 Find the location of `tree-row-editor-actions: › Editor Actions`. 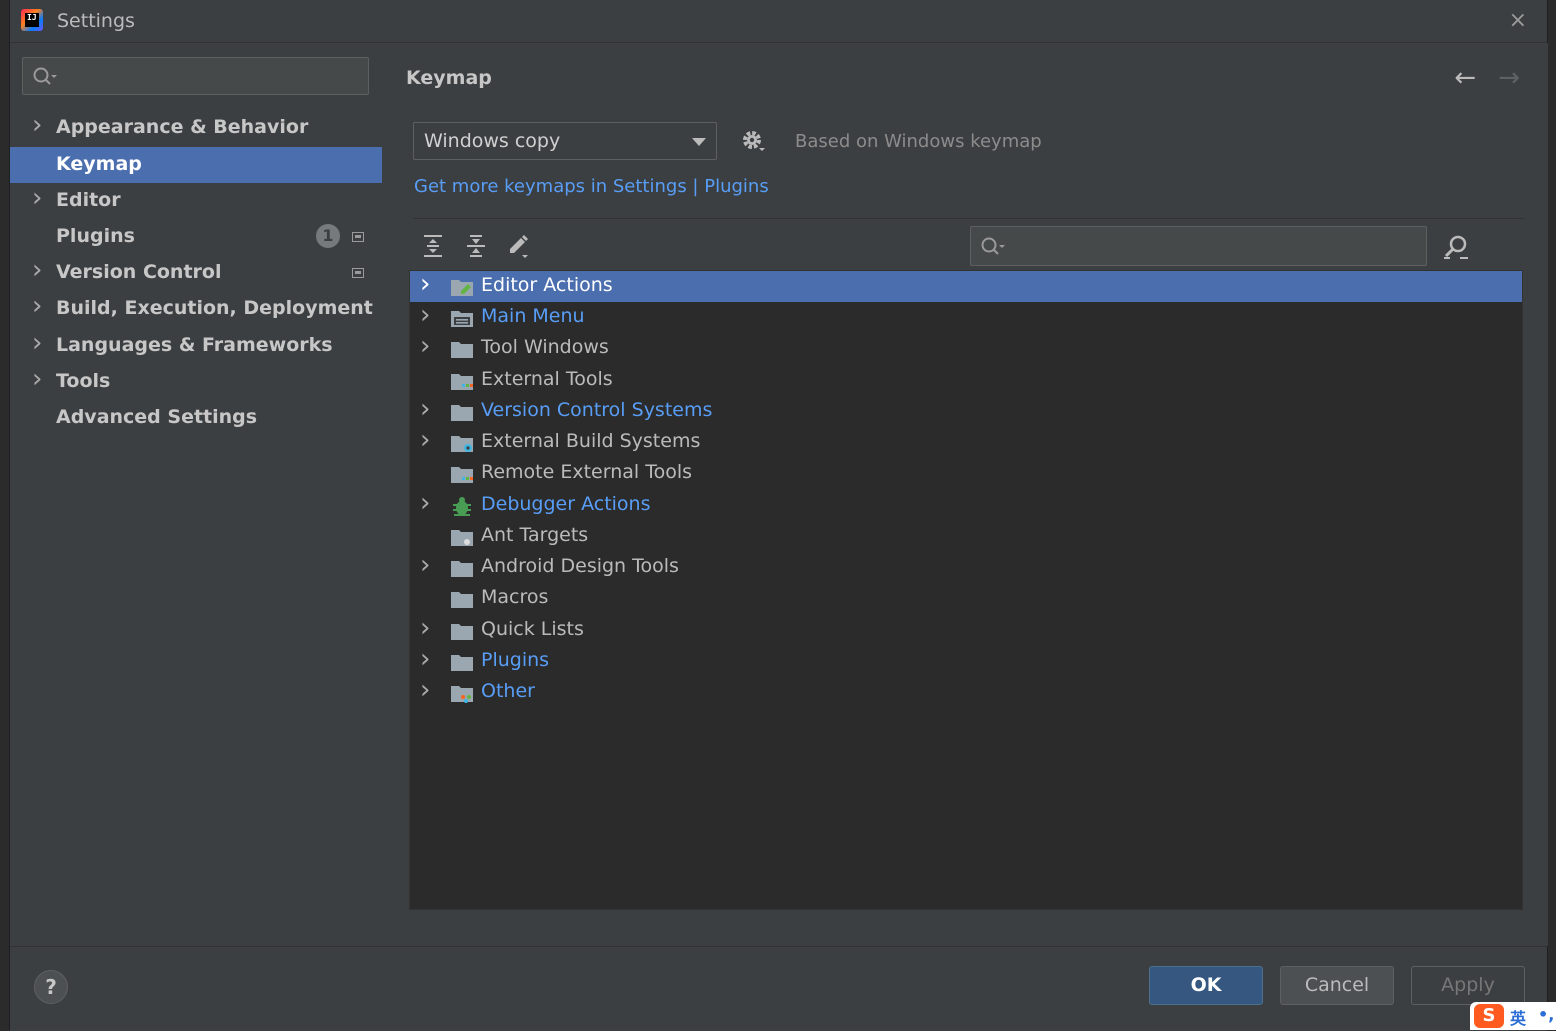

tree-row-editor-actions: › Editor Actions is located at coordinates (966, 286).